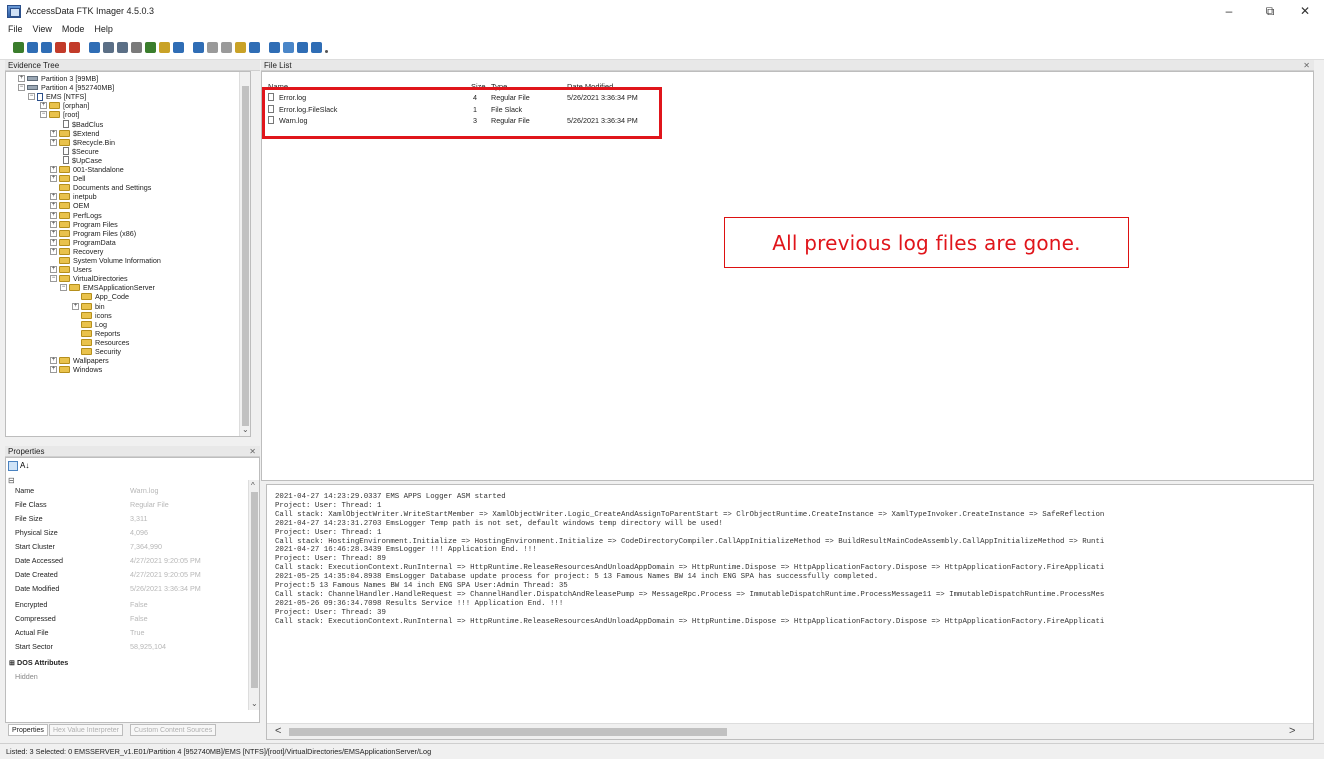 This screenshot has width=1324, height=759. Describe the element at coordinates (128, 561) in the screenshot. I see `property-row: Date Accessed 4/27/2021 9:20:05 PM` at that location.